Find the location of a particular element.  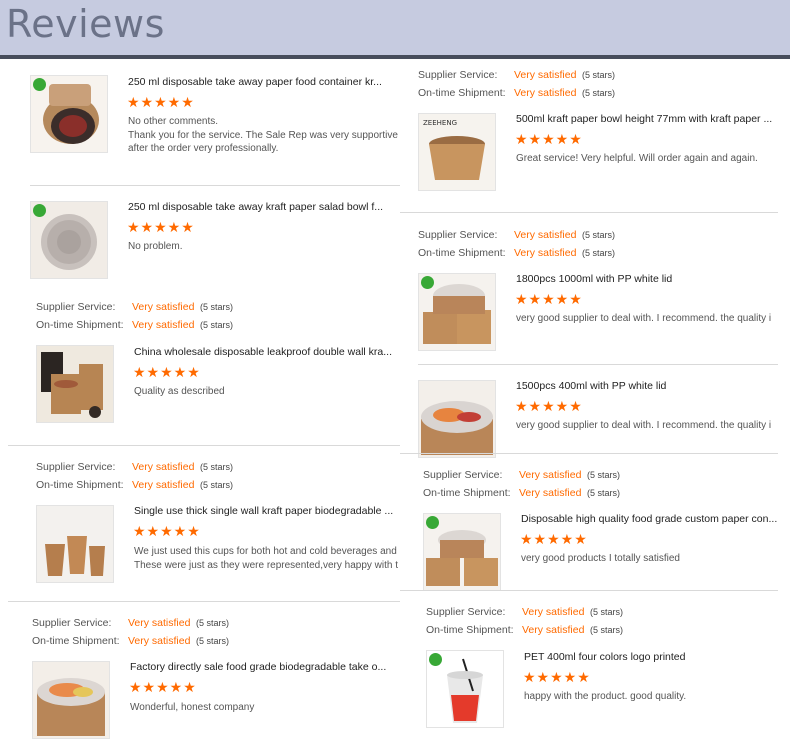

product-title-link: 1500pcs 400ml with PP white lid is located at coordinates (647, 386).